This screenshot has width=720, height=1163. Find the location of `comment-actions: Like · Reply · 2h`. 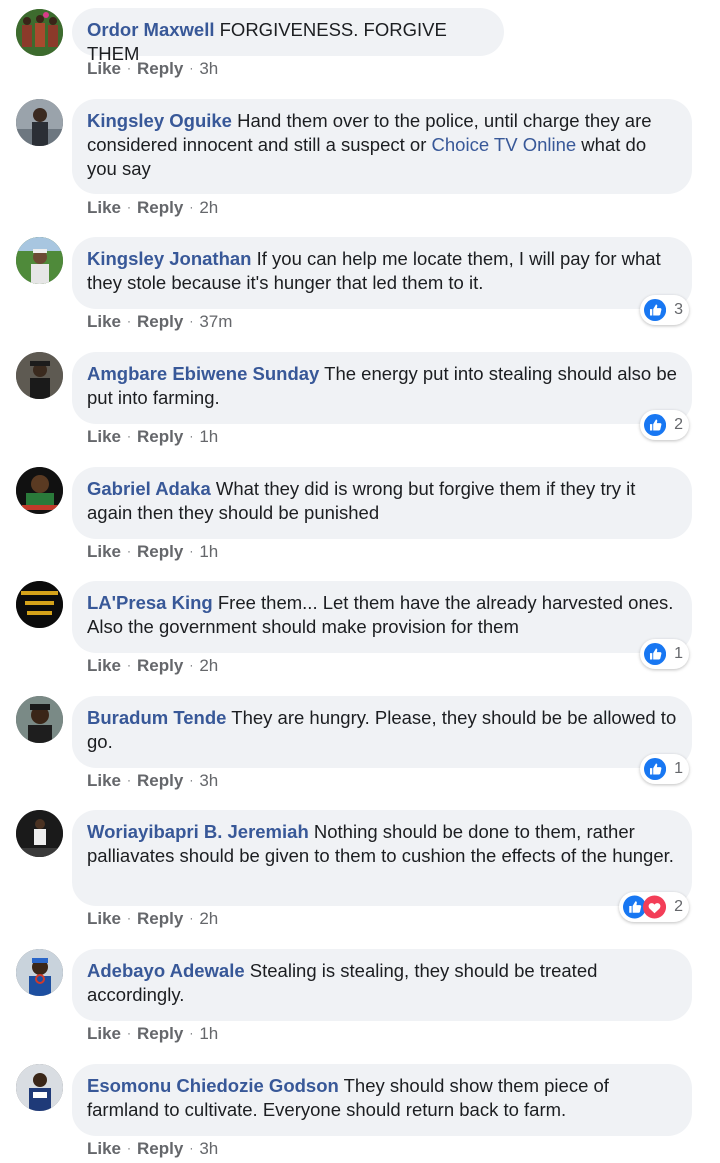

comment-actions: Like · Reply · 2h is located at coordinates (152, 666).